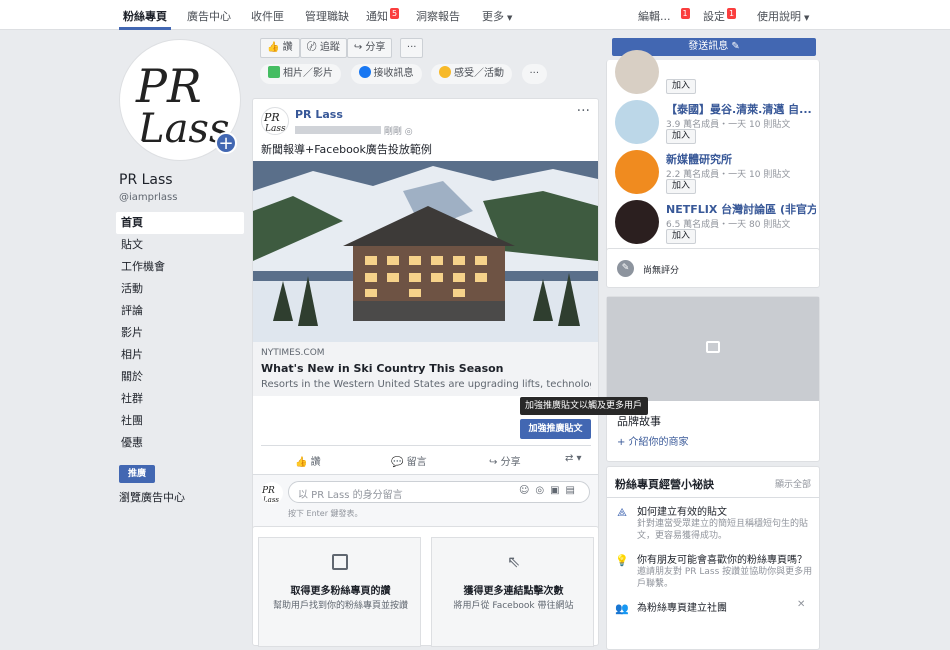 This screenshot has width=950, height=650. I want to click on nav-ad-center: 廣告中心, so click(209, 16).